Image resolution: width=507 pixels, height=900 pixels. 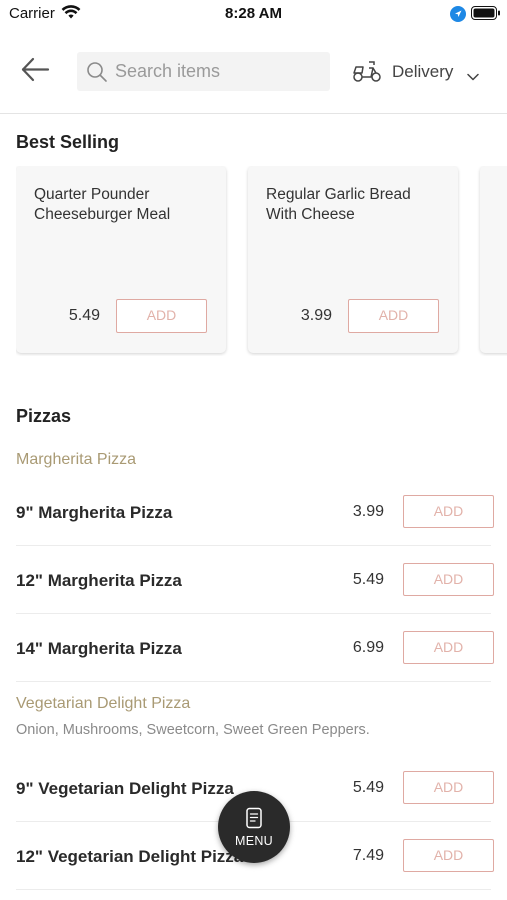 I want to click on subcategory-title: Vegetarian Delight Pizza, so click(x=103, y=703).